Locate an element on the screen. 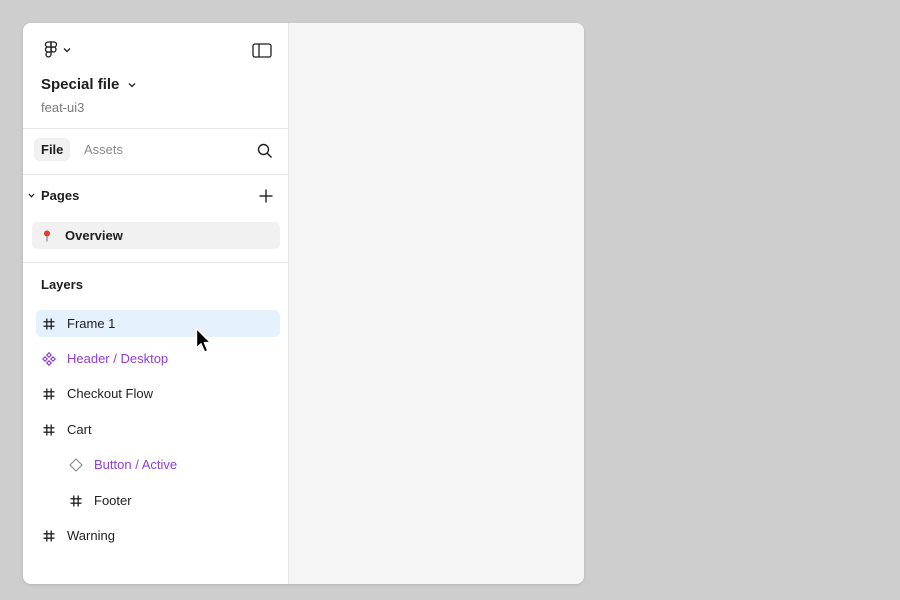 This screenshot has height=600, width=900. page-item-label: Overview is located at coordinates (94, 235).